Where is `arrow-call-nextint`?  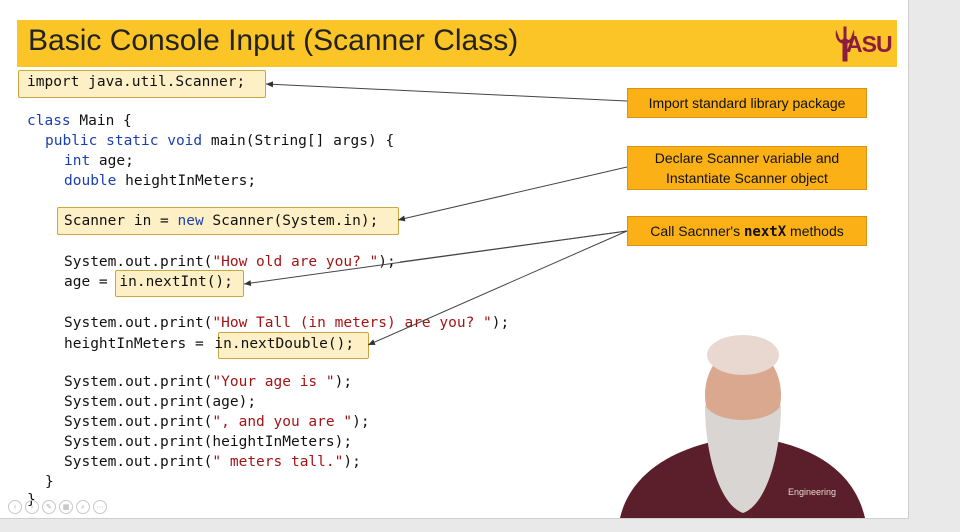
arrow-call-nextint is located at coordinates (435, 258).